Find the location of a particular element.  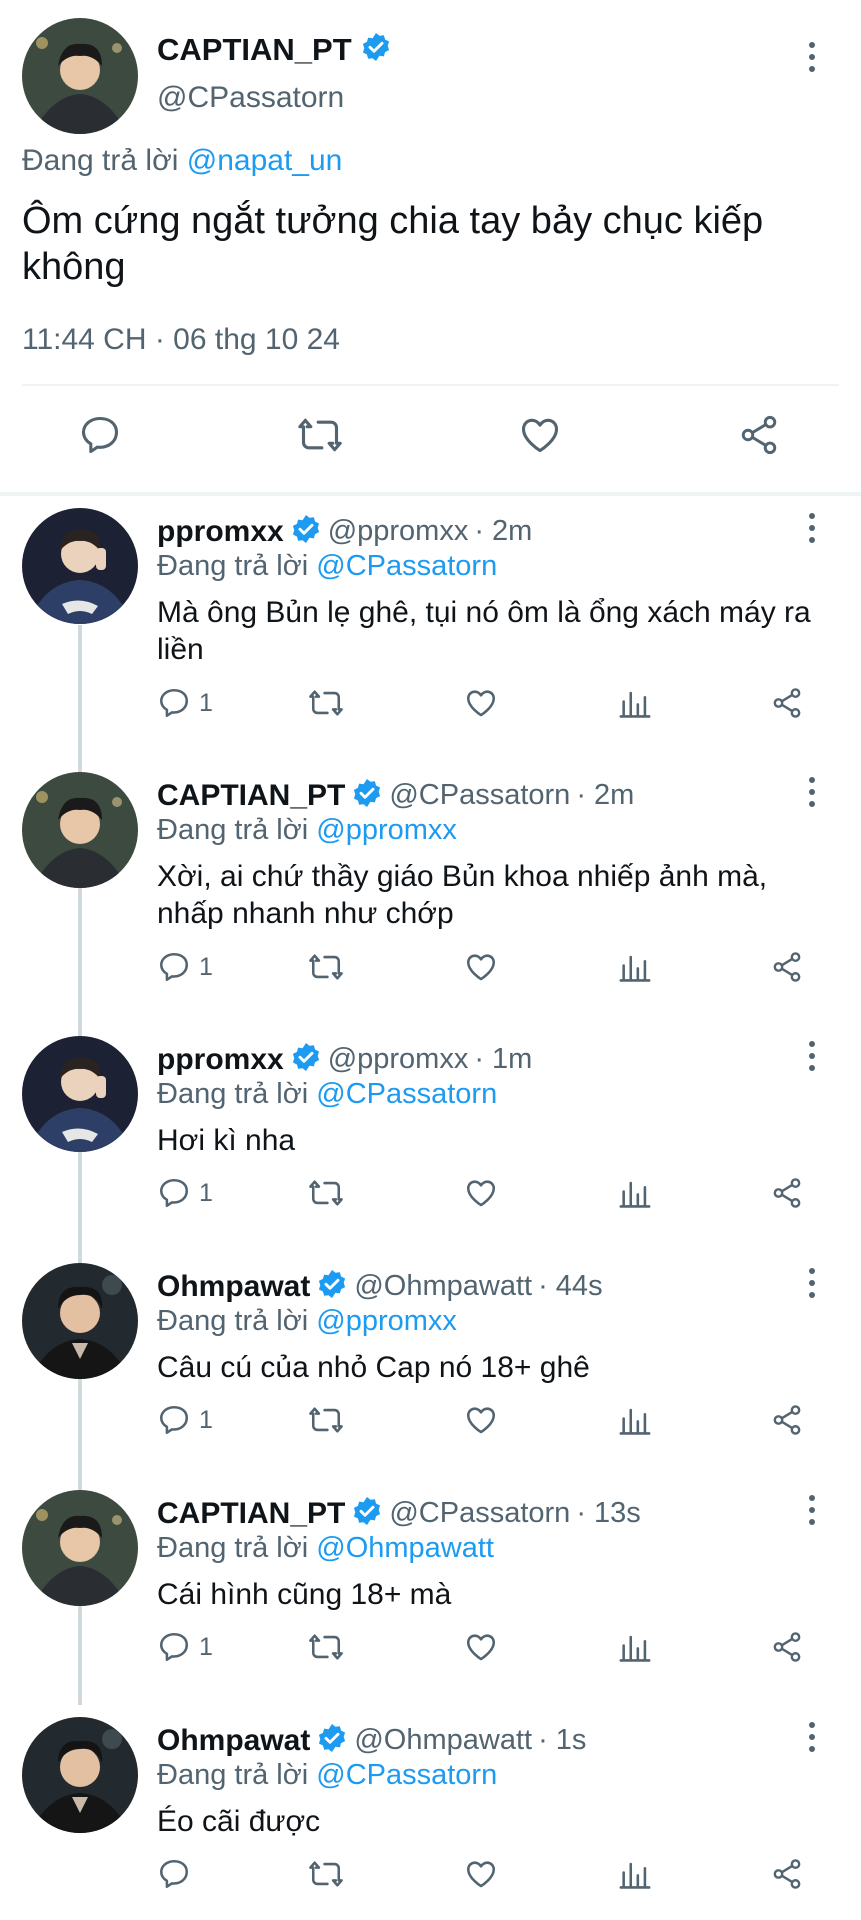

reply-text: Câu cú của nhỏ Cap nó 18+ ghê is located at coordinates (373, 1367).